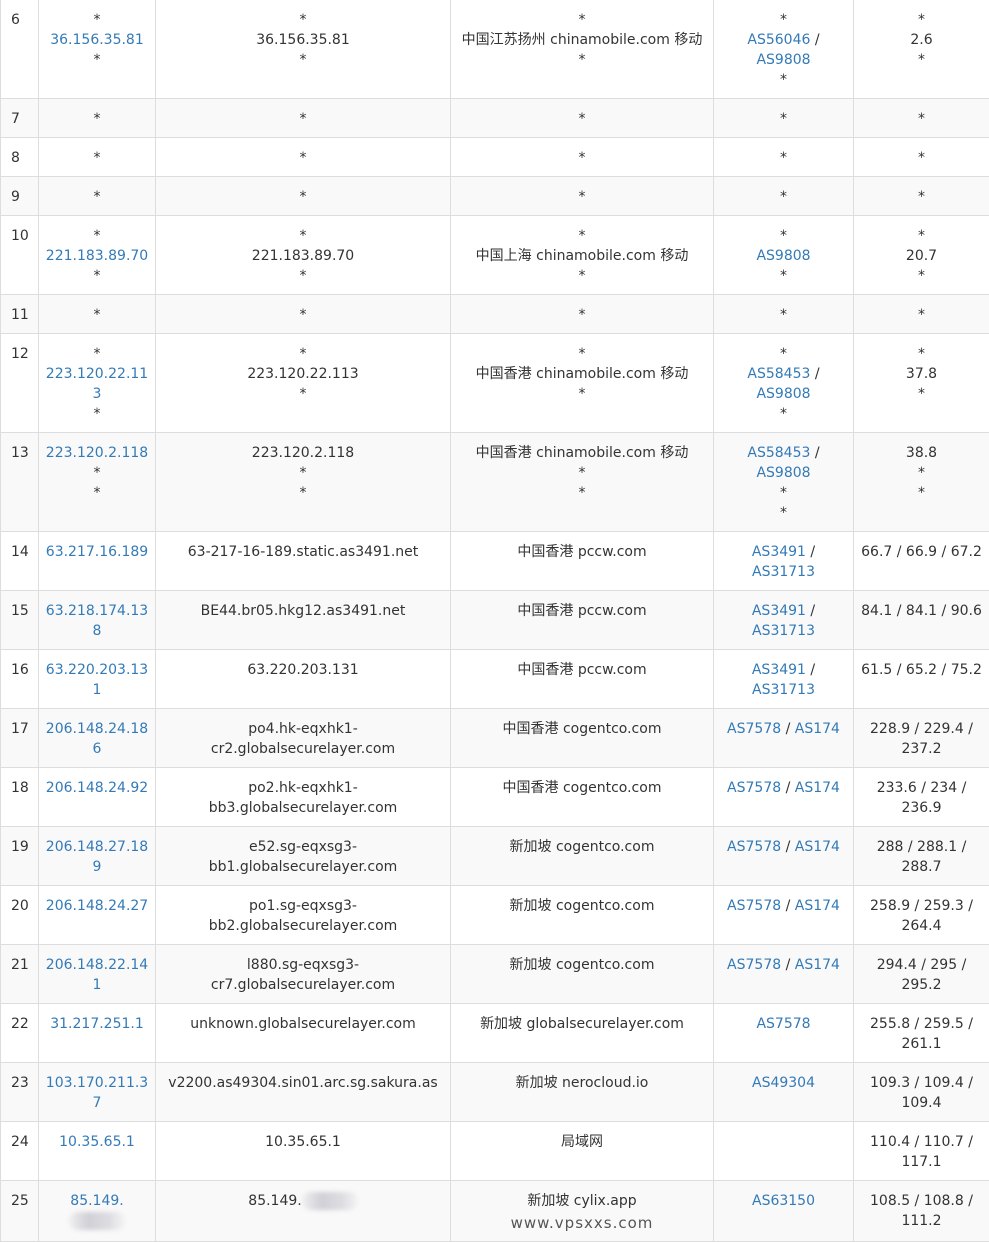  What do you see at coordinates (97, 906) in the screenshot?
I see `ip-link: 206.148.24.27` at bounding box center [97, 906].